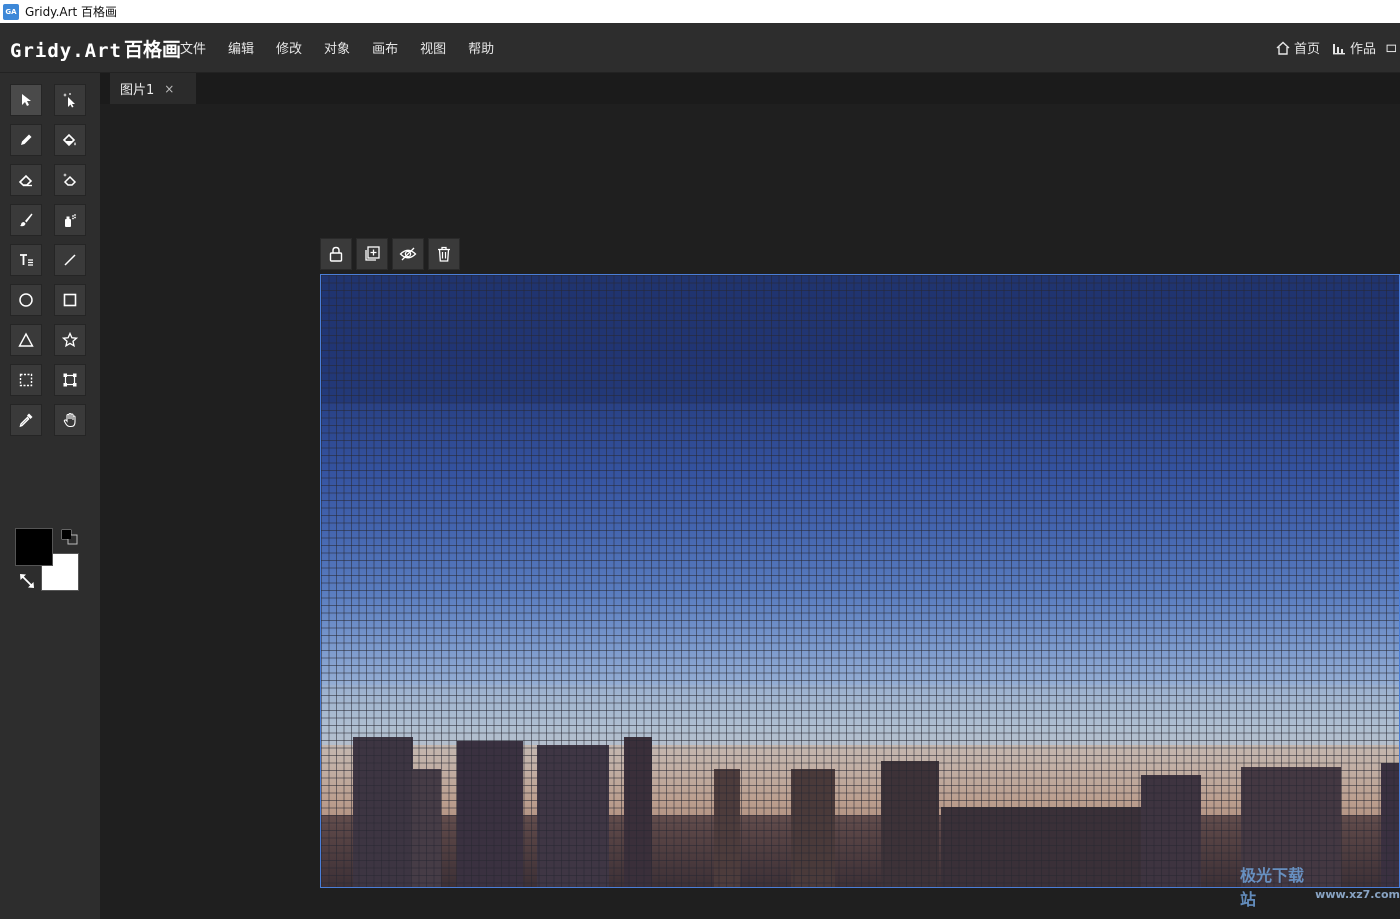  I want to click on app-header: Gridy.Art 百格画 文件 编辑 修改 对象 画布 视图 帮助 首页 作品, so click(700, 48).